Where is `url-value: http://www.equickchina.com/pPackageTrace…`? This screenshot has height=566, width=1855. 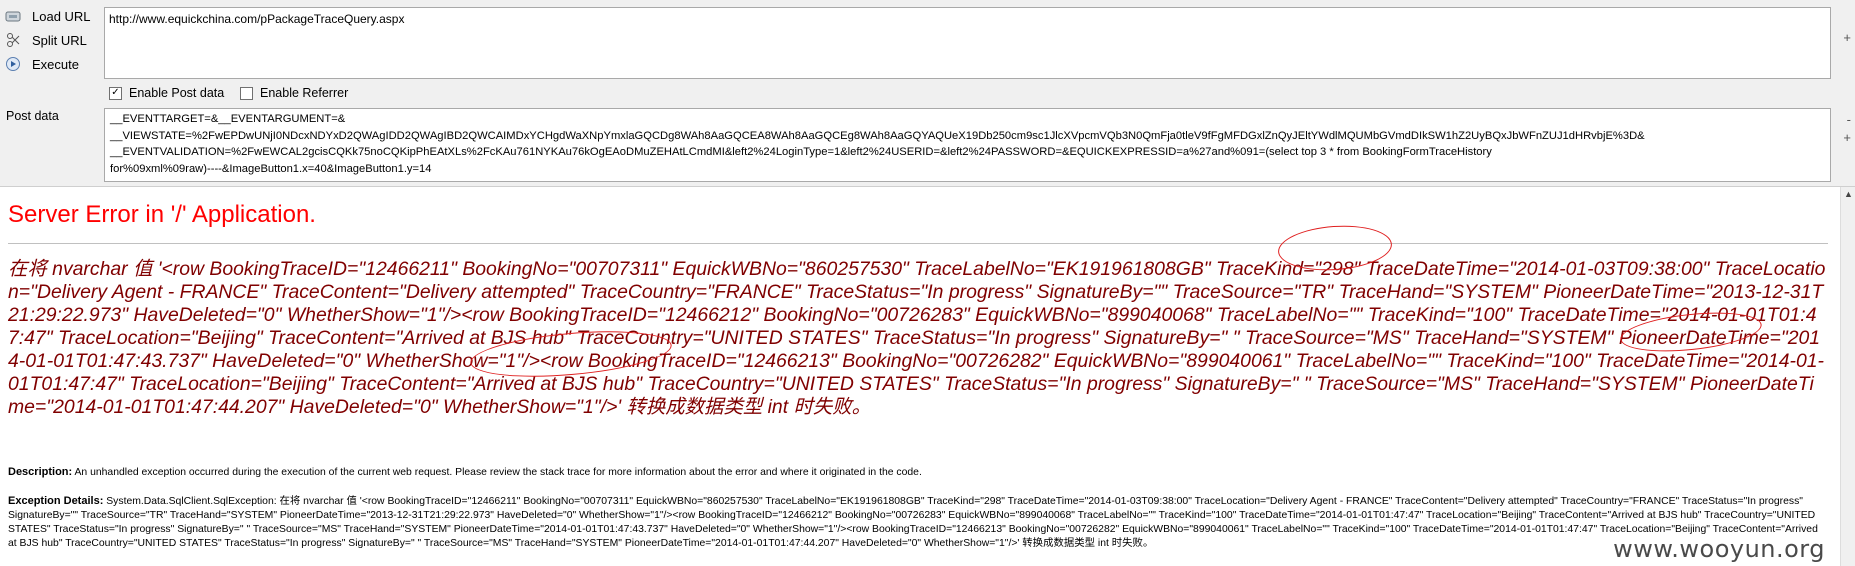 url-value: http://www.equickchina.com/pPackageTrace… is located at coordinates (257, 19).